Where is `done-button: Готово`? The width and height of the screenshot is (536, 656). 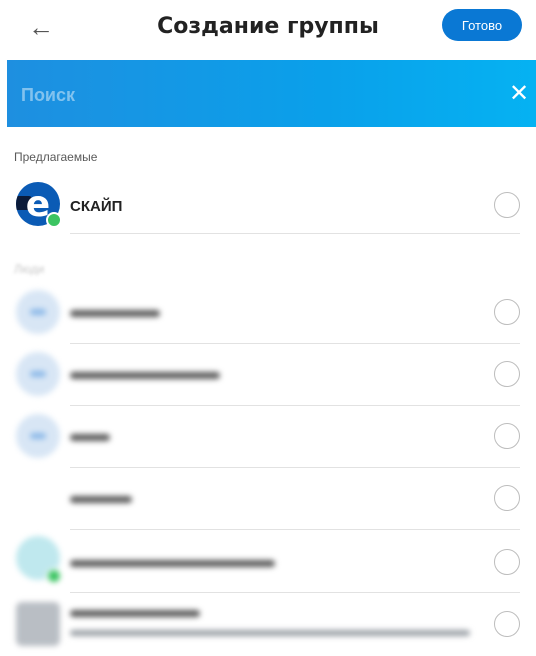 done-button: Готово is located at coordinates (482, 25).